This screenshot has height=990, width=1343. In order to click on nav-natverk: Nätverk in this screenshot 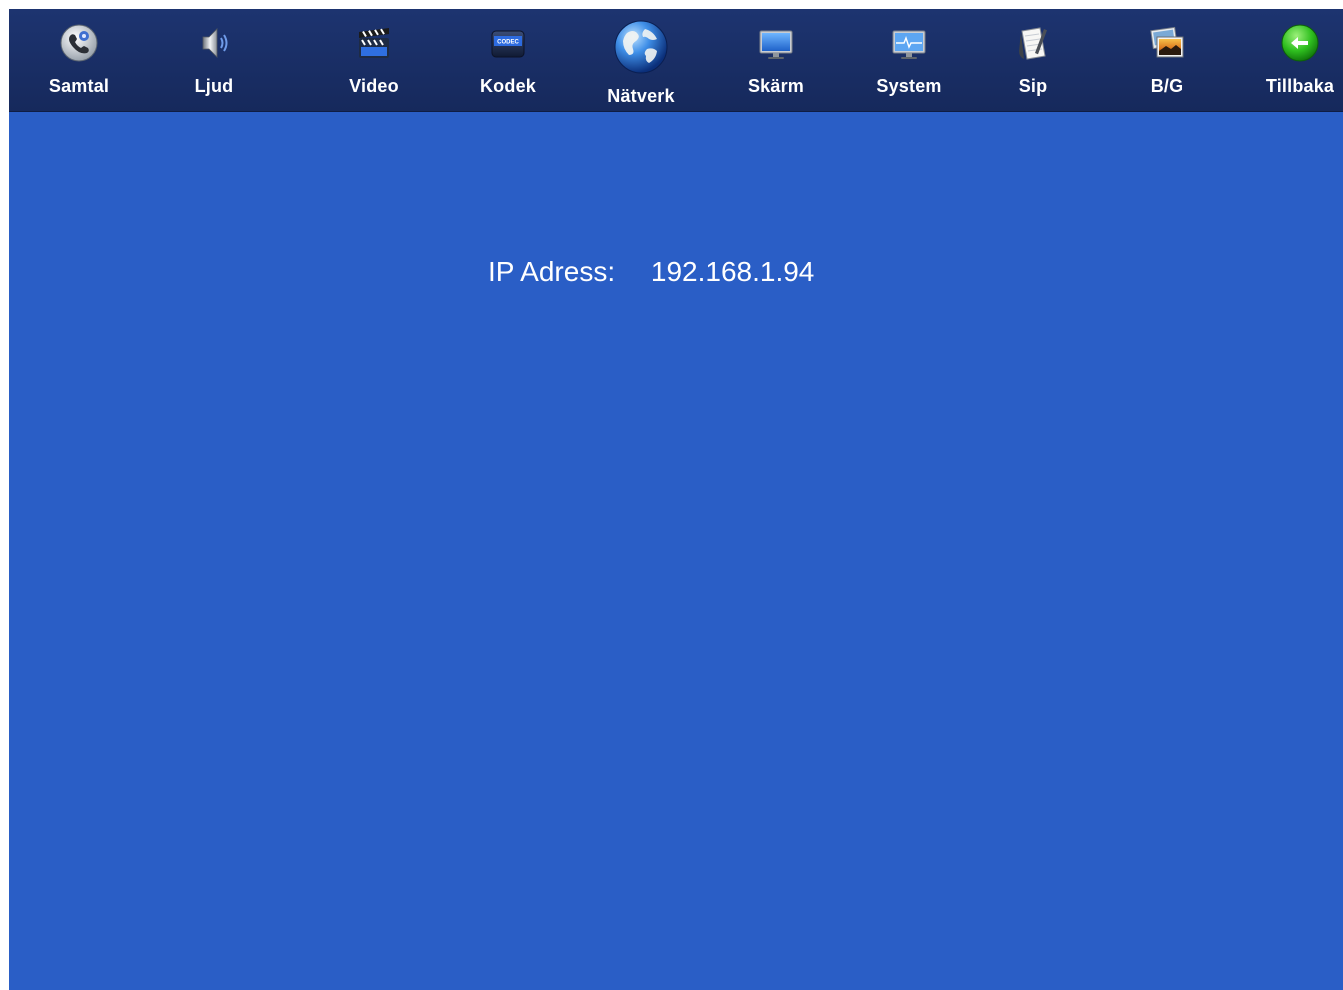, I will do `click(641, 59)`.